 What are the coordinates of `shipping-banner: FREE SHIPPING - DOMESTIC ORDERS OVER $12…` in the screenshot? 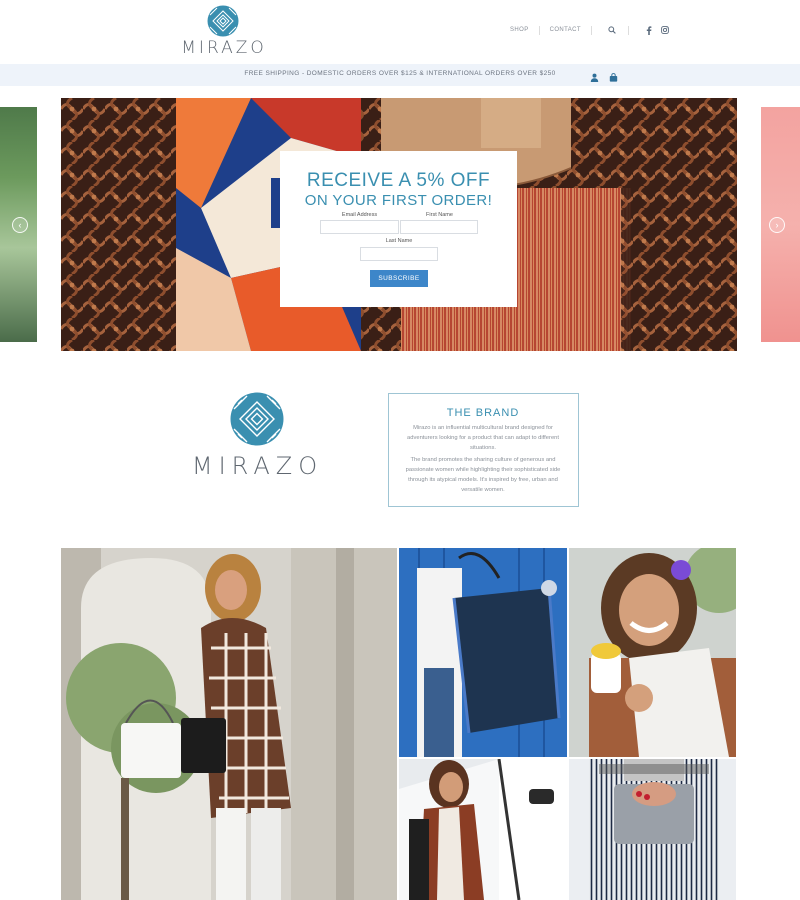 It's located at (400, 75).